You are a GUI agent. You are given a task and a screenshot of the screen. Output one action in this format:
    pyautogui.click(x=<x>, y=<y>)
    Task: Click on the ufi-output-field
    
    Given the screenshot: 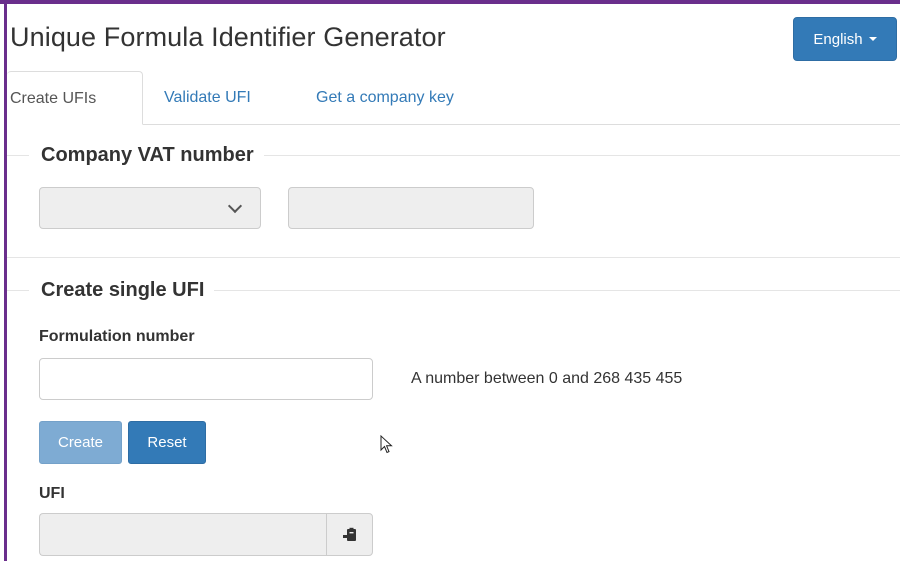 What is the action you would take?
    pyautogui.click(x=183, y=534)
    